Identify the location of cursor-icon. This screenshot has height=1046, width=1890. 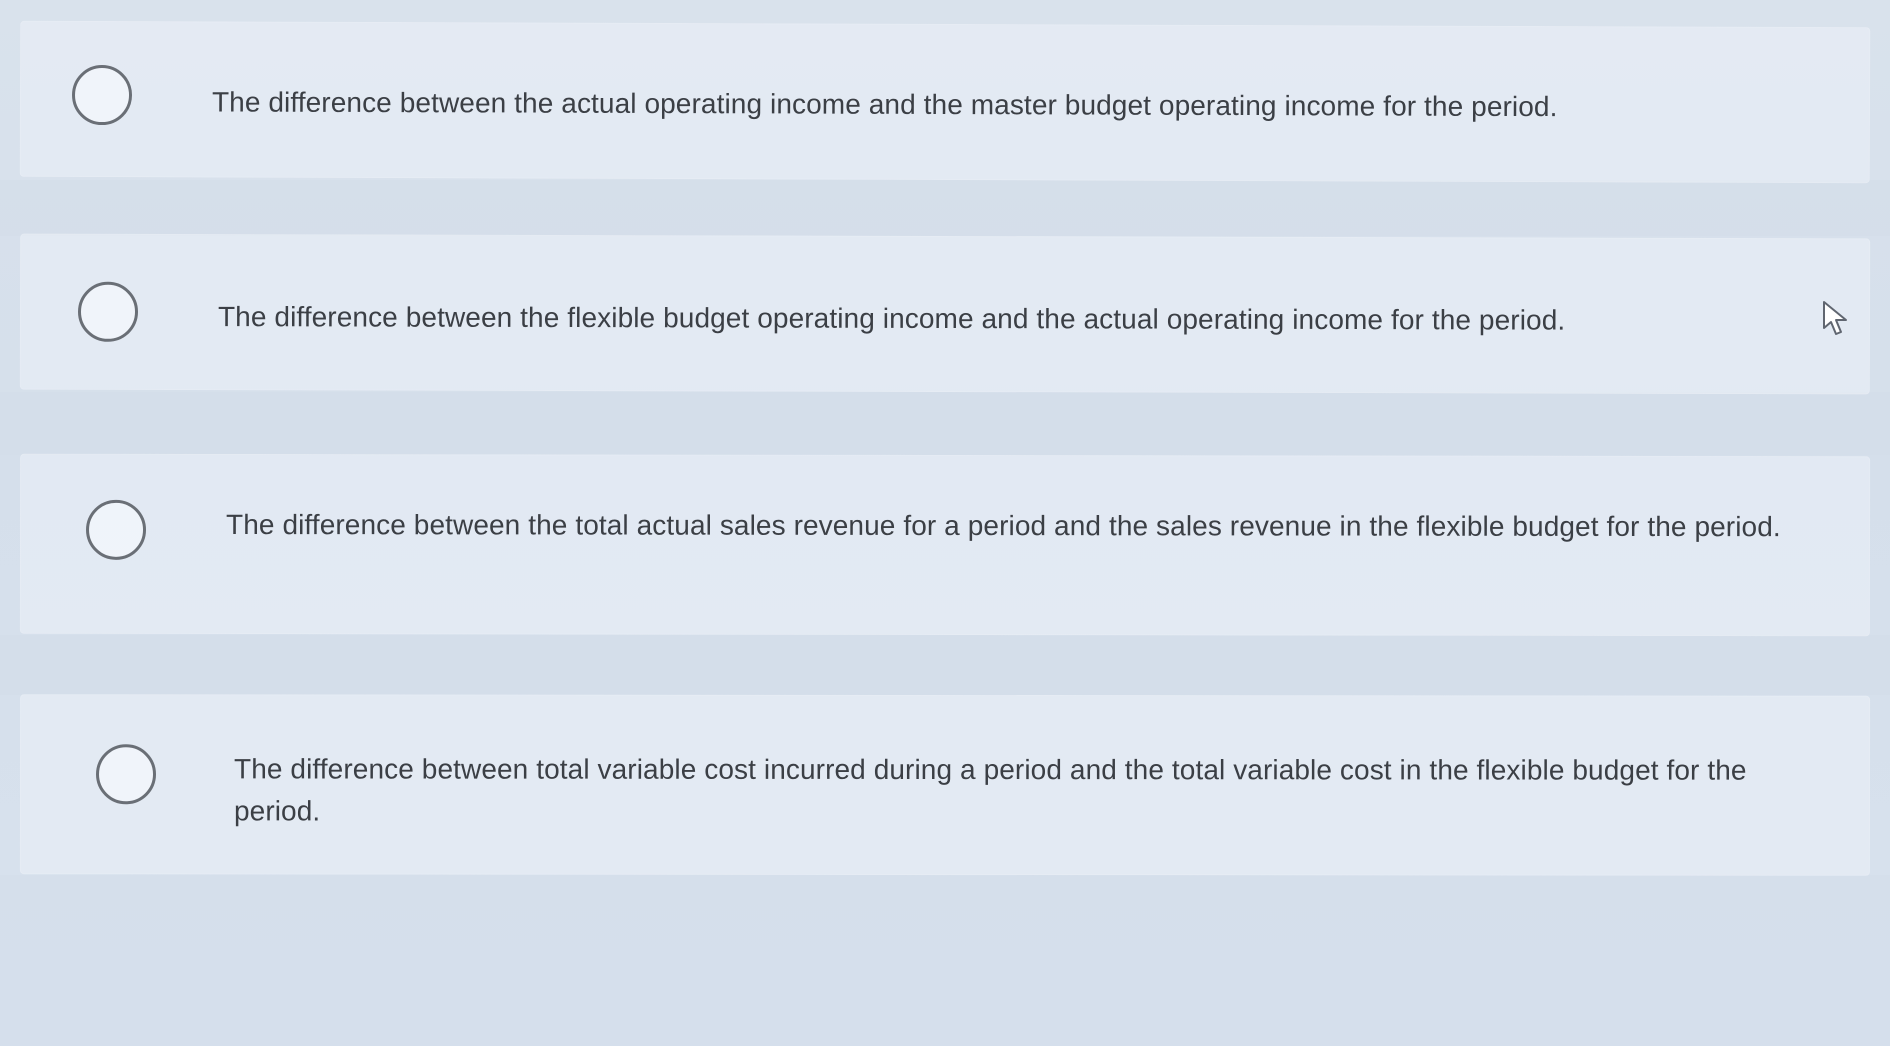
(1836, 318).